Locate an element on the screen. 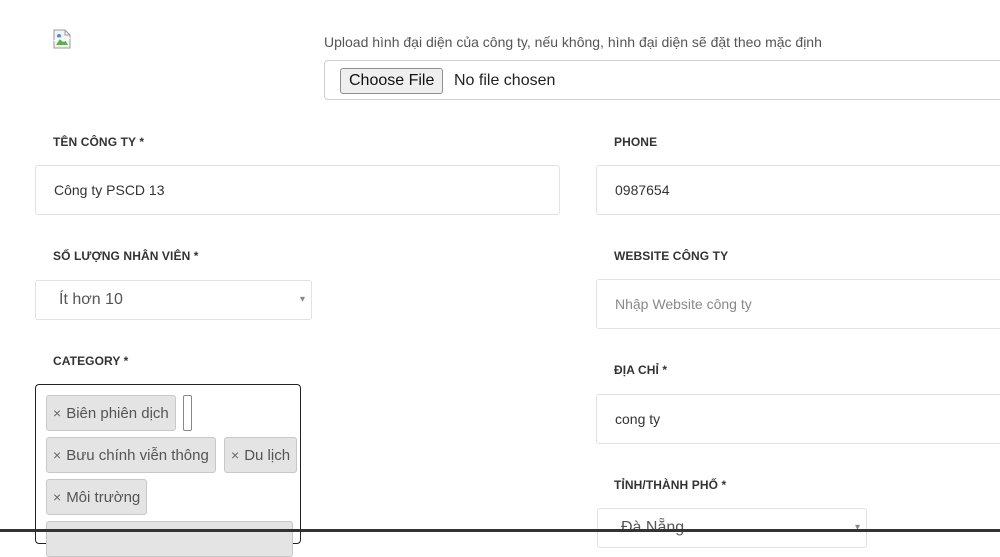 The height and width of the screenshot is (557, 1000). phone-input: 0987654 is located at coordinates (798, 190).